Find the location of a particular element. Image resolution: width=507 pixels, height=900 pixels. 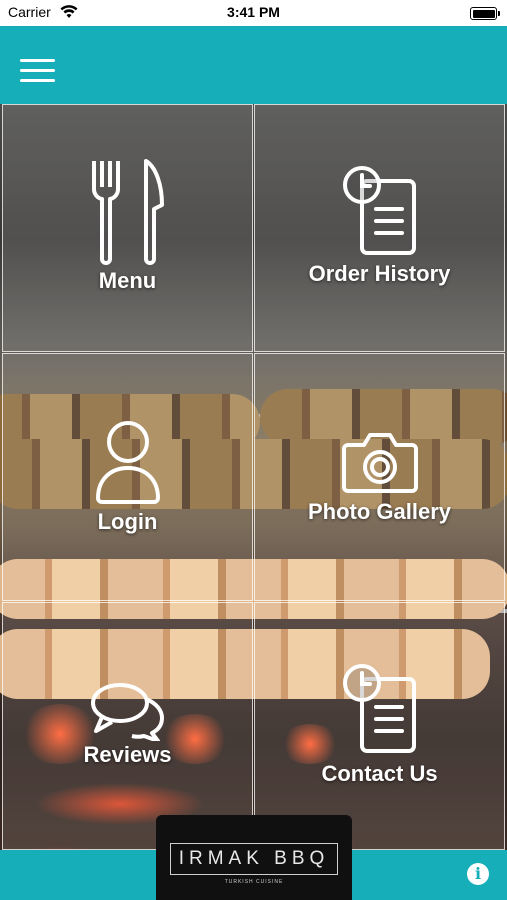

battery-icon is located at coordinates (485, 13).